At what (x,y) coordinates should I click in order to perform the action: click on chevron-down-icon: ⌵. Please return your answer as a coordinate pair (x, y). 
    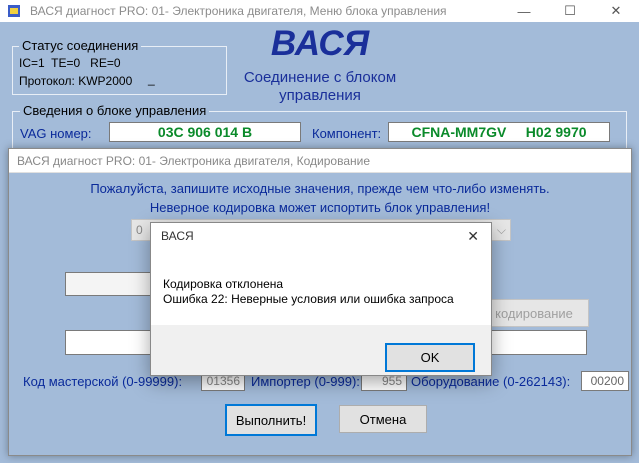
    Looking at the image, I should click on (501, 230).